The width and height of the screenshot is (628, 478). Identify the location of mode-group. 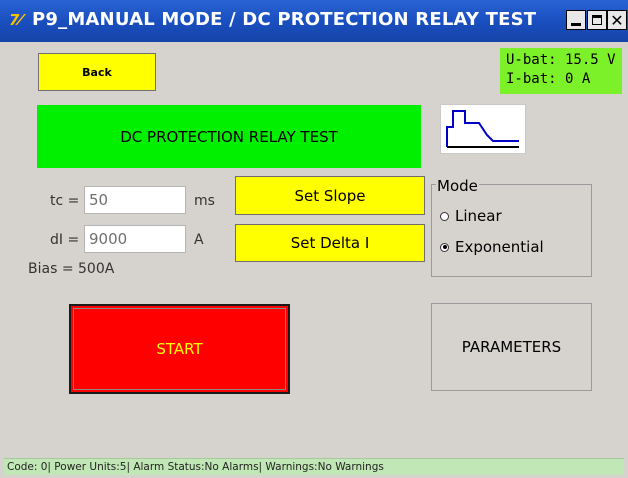
(511, 230).